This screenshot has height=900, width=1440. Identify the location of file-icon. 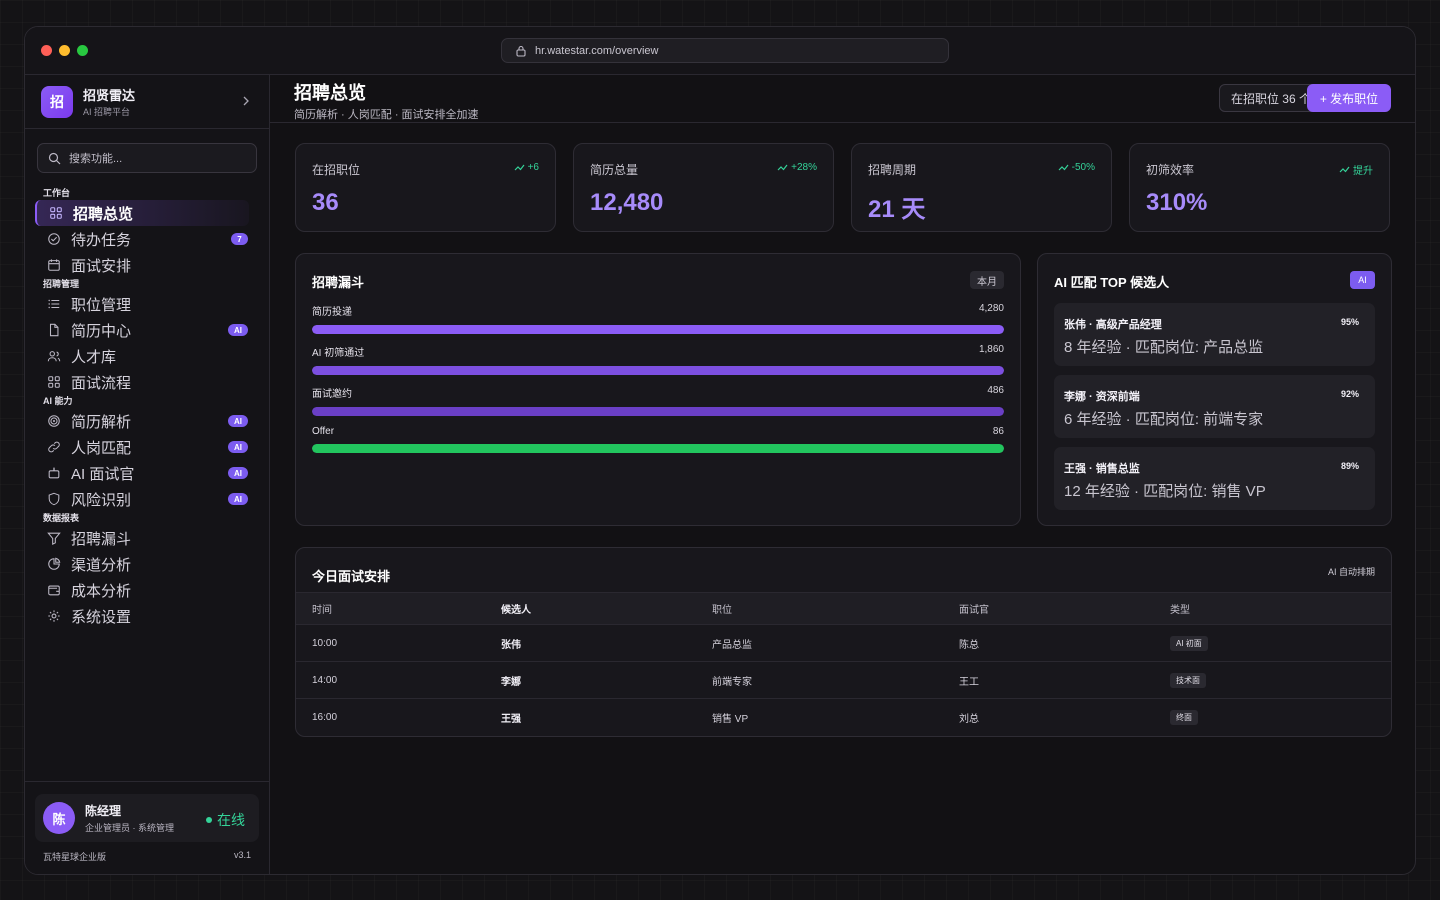
(54, 330).